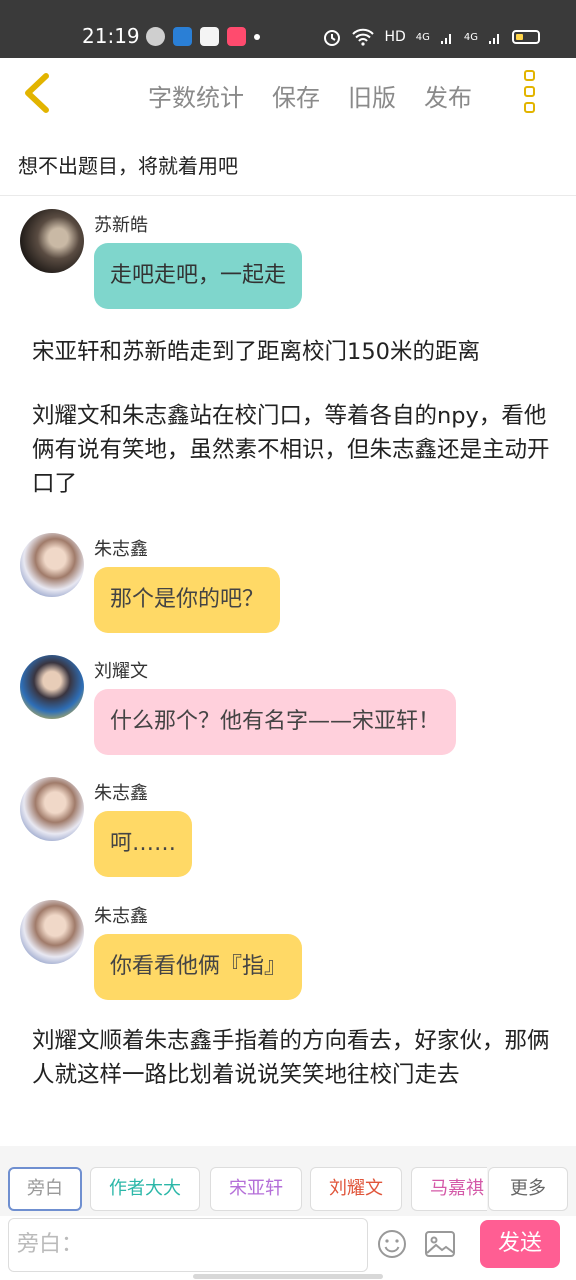  What do you see at coordinates (528, 1189) in the screenshot?
I see `more-characters-button: 更多` at bounding box center [528, 1189].